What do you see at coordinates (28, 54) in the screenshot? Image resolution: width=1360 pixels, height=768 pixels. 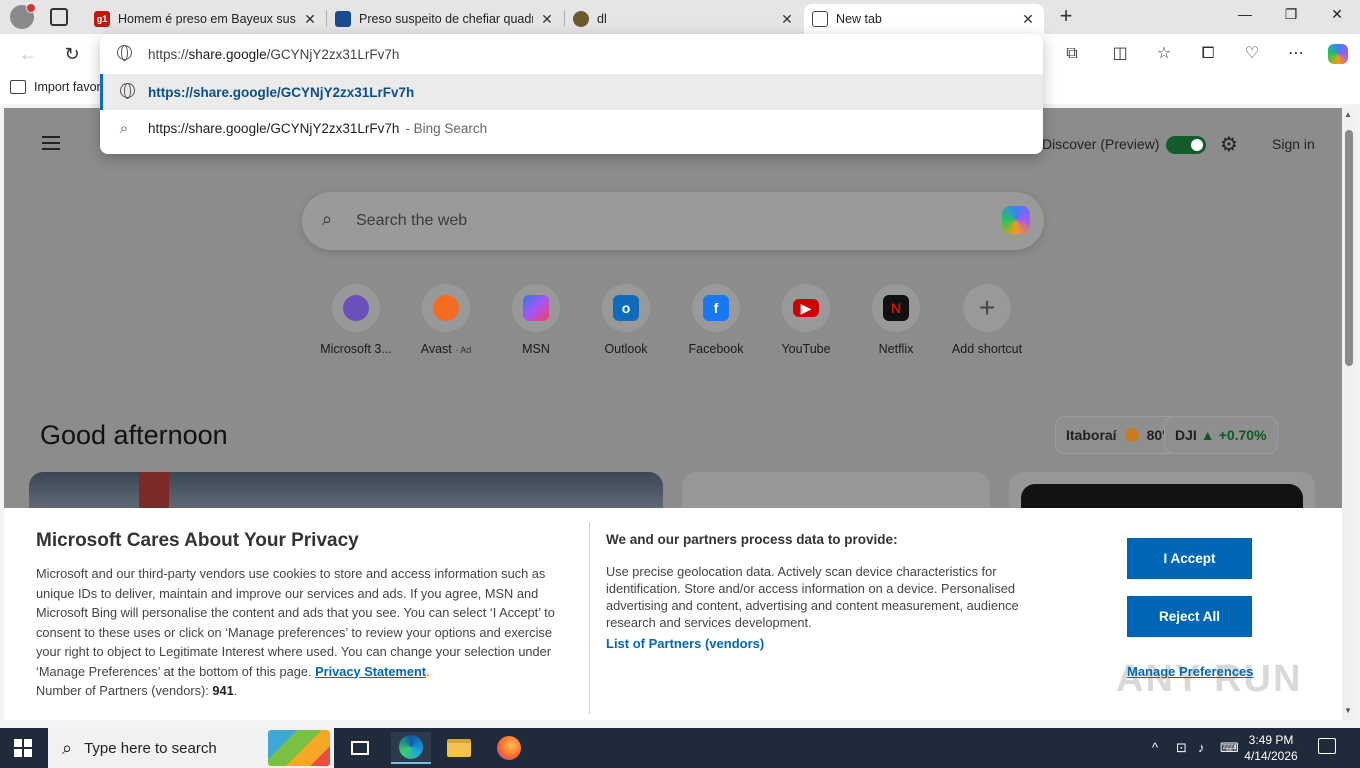 I see `back-arrow-icon: ←` at bounding box center [28, 54].